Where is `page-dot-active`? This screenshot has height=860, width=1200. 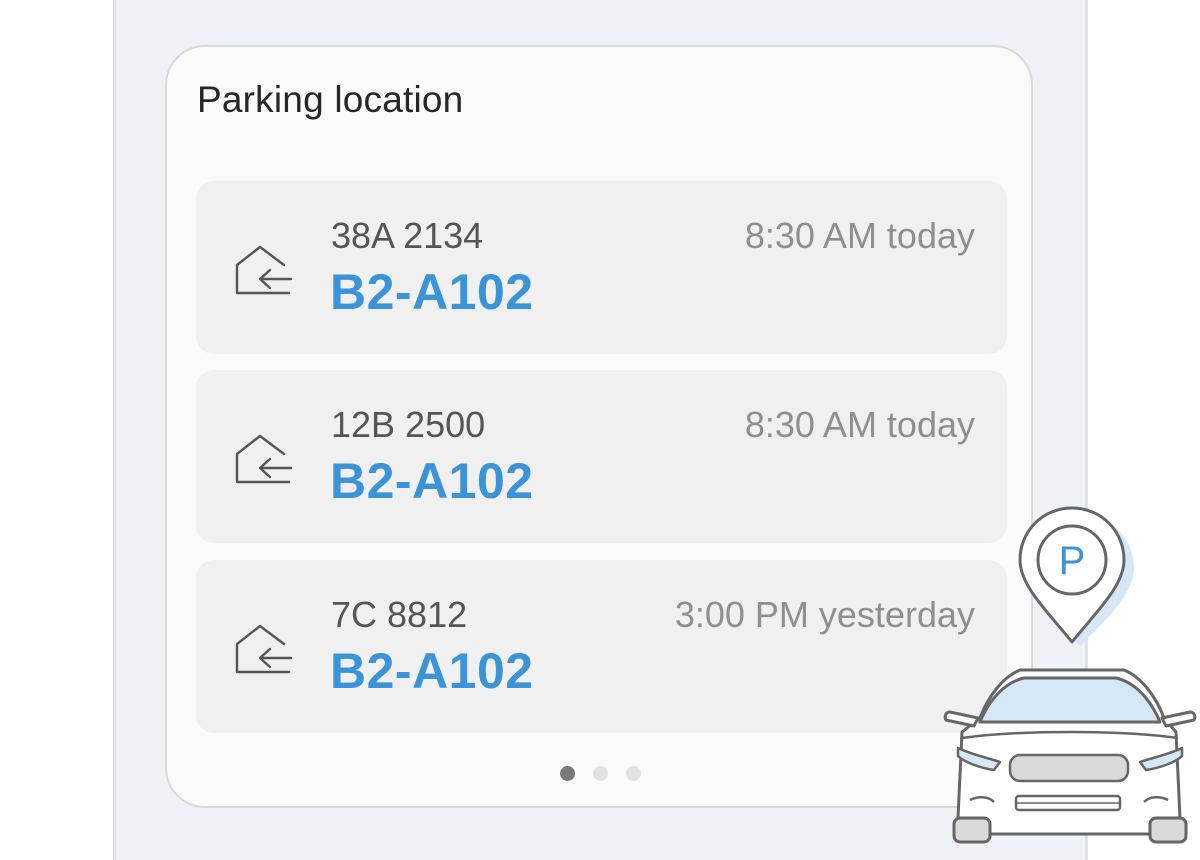 page-dot-active is located at coordinates (567, 773).